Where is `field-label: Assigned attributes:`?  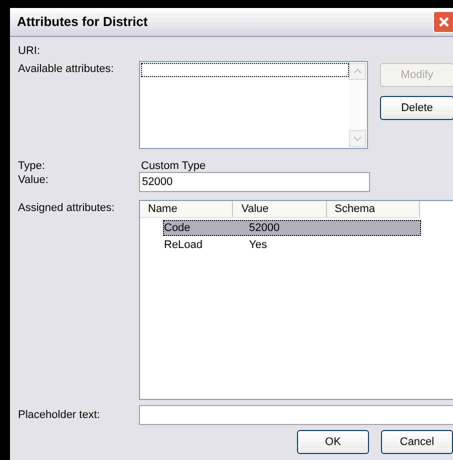
field-label: Assigned attributes: is located at coordinates (67, 208).